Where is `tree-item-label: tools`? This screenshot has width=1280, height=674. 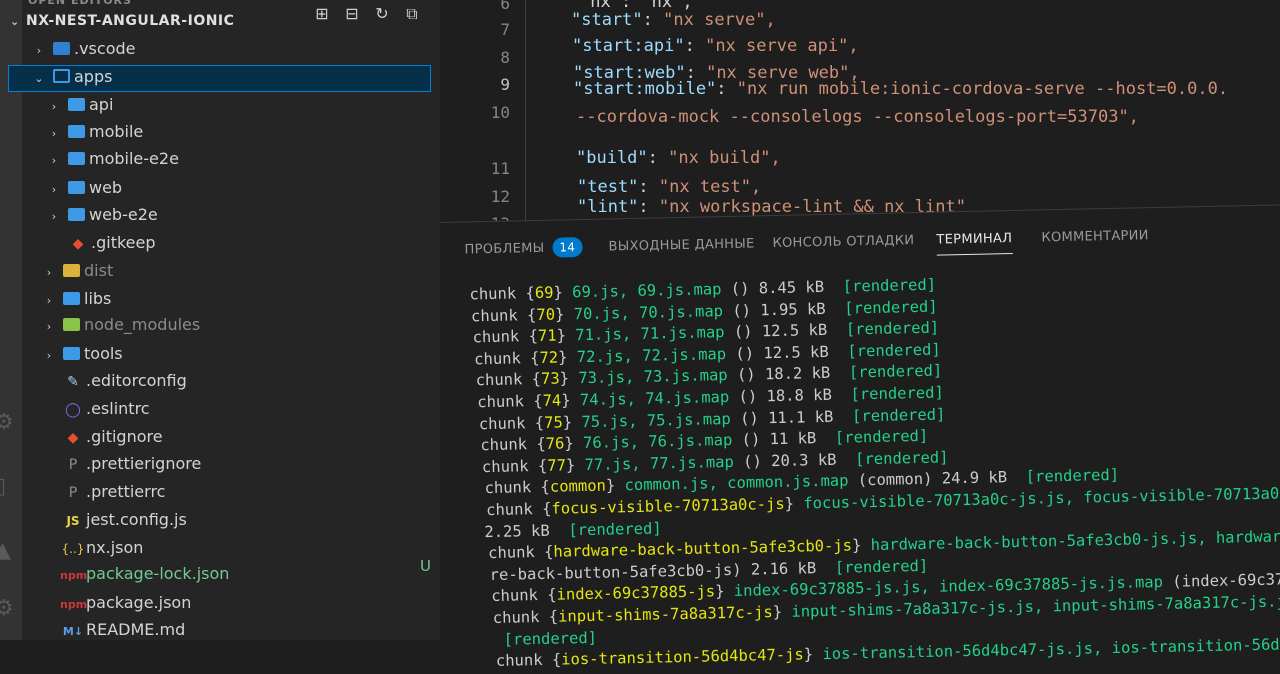 tree-item-label: tools is located at coordinates (103, 353).